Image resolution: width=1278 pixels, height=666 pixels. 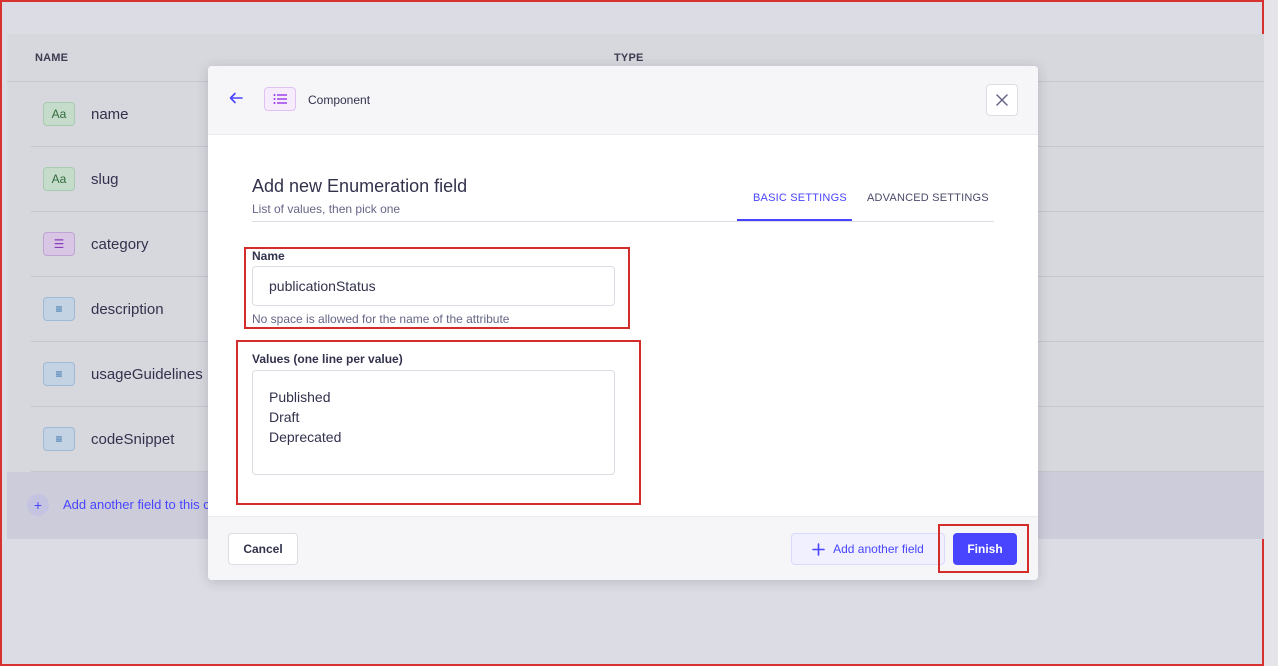 I want to click on value-line: Draft, so click(x=284, y=417).